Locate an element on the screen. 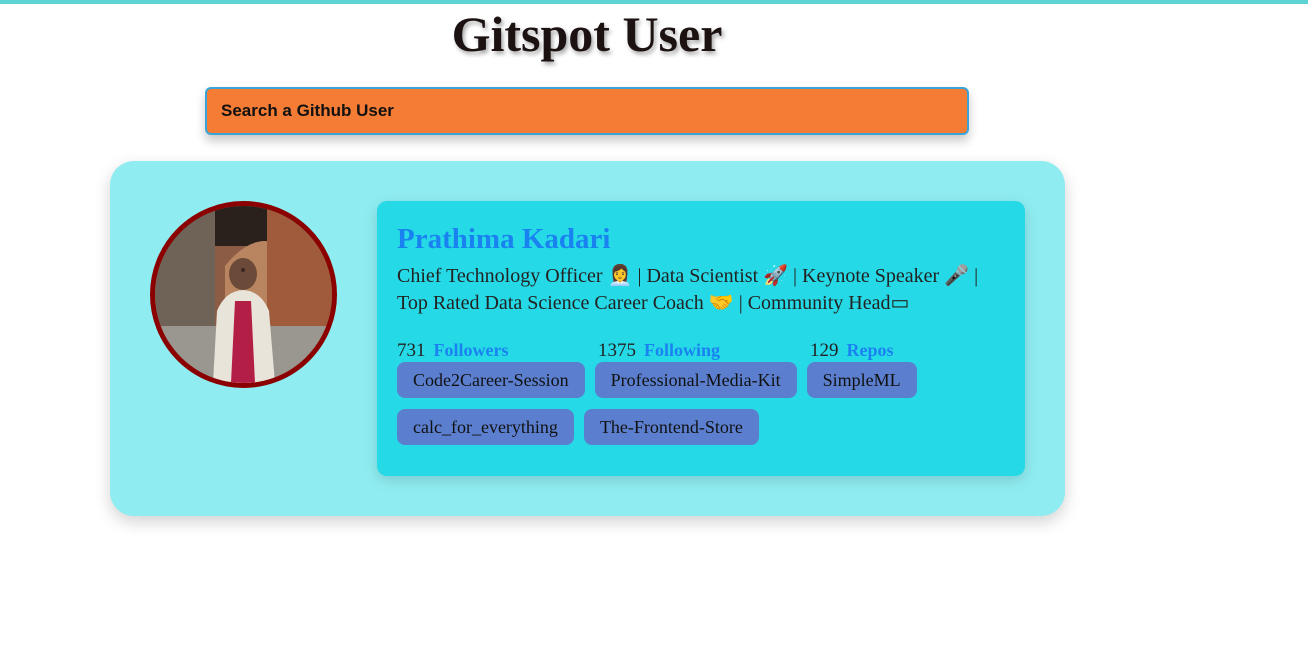  following-count: 1375 is located at coordinates (617, 350).